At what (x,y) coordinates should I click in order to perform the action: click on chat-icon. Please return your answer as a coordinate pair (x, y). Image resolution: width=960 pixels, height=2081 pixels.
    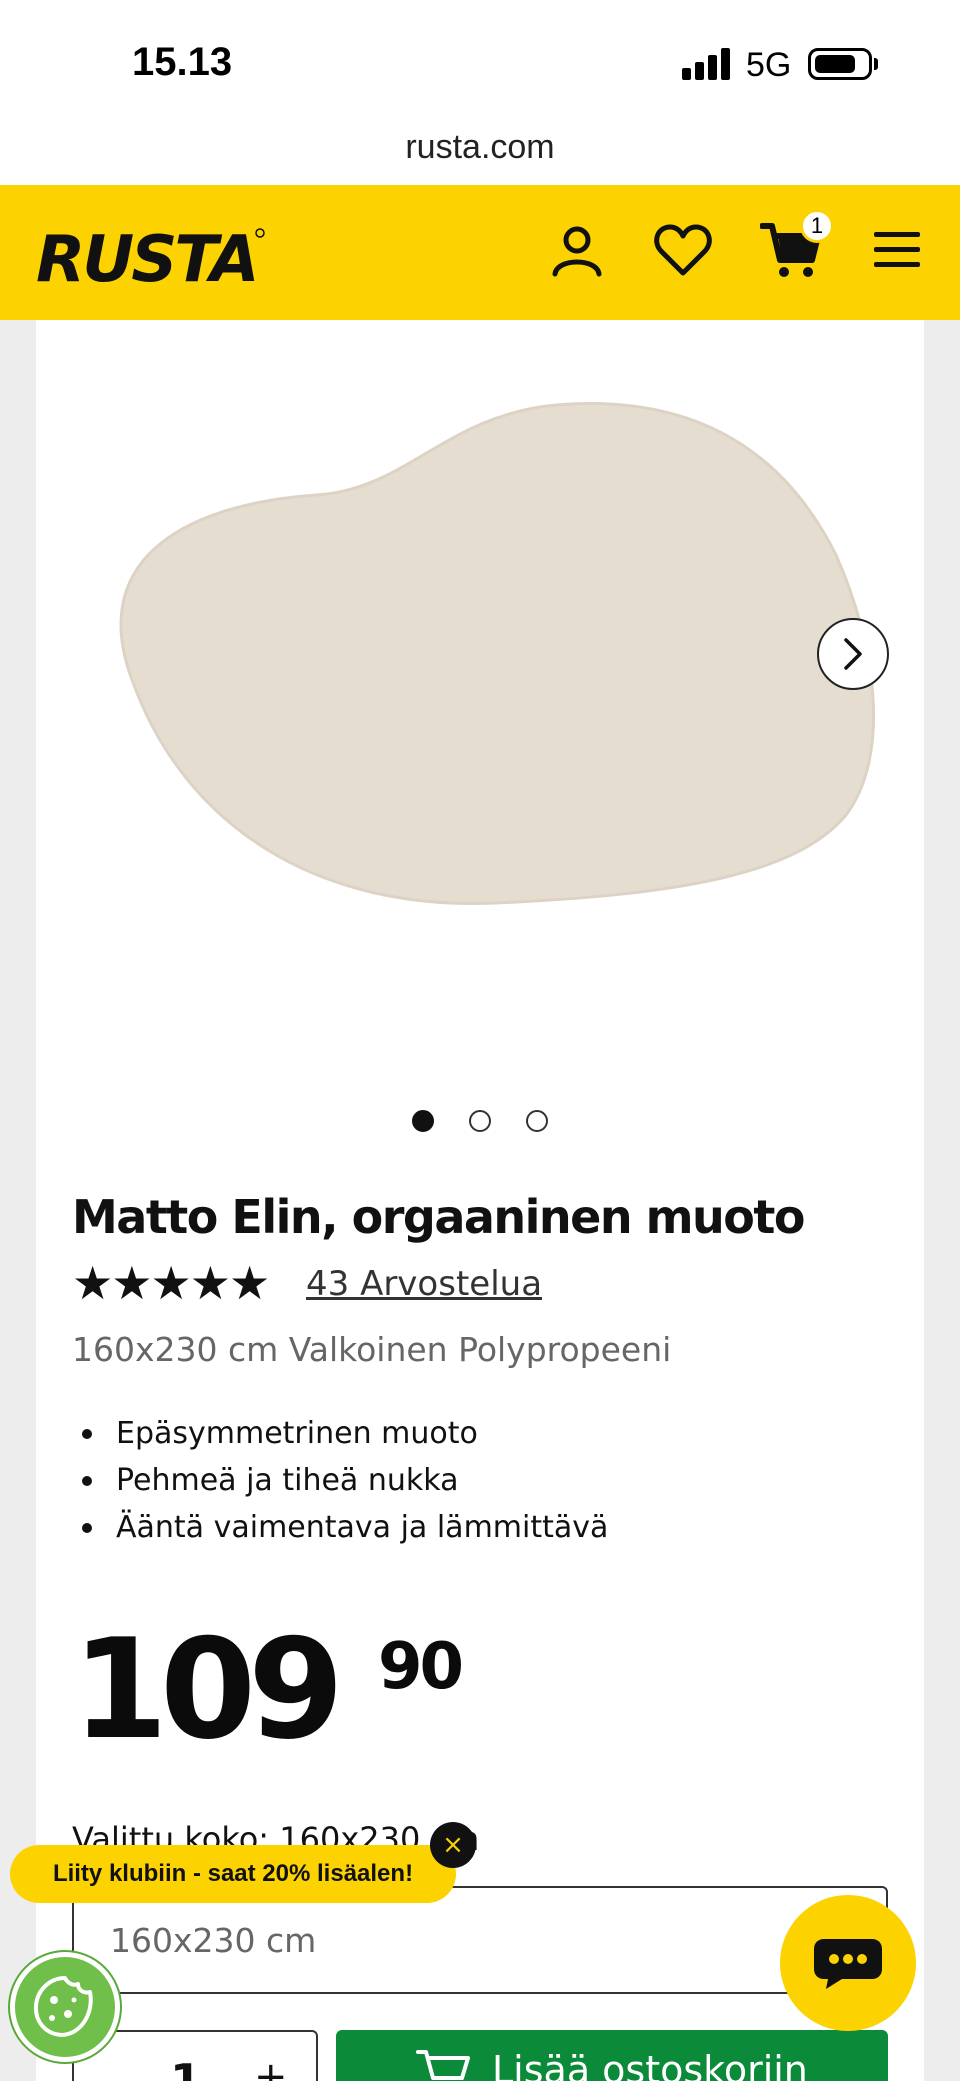
    Looking at the image, I should click on (848, 1964).